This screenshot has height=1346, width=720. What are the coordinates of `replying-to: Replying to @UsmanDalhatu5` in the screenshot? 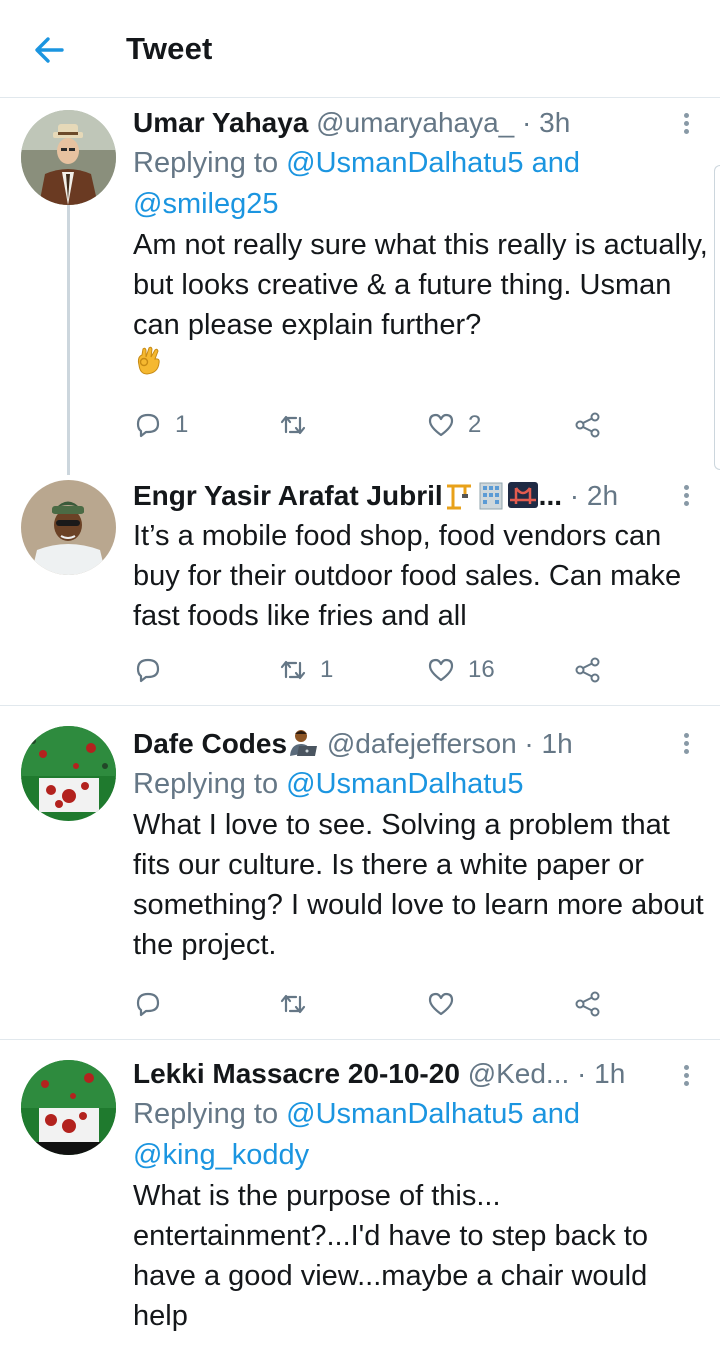 It's located at (420, 784).